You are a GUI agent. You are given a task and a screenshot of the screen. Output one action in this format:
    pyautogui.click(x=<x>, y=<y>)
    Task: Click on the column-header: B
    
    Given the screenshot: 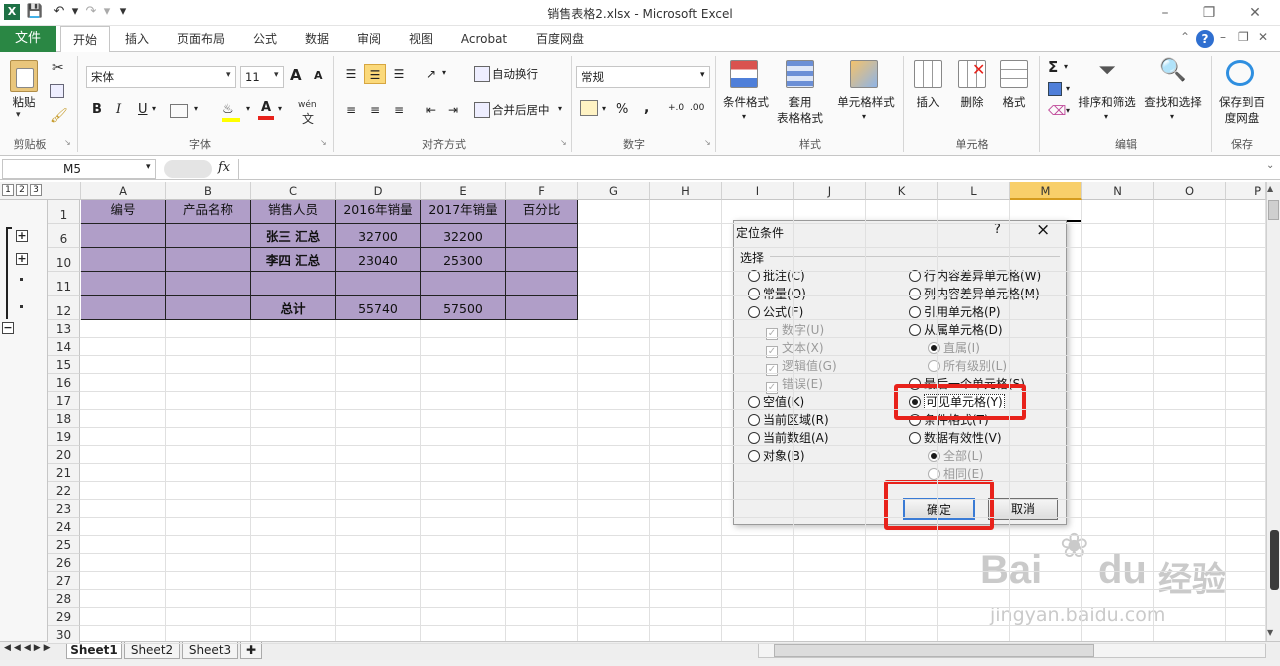 What is the action you would take?
    pyautogui.click(x=208, y=191)
    